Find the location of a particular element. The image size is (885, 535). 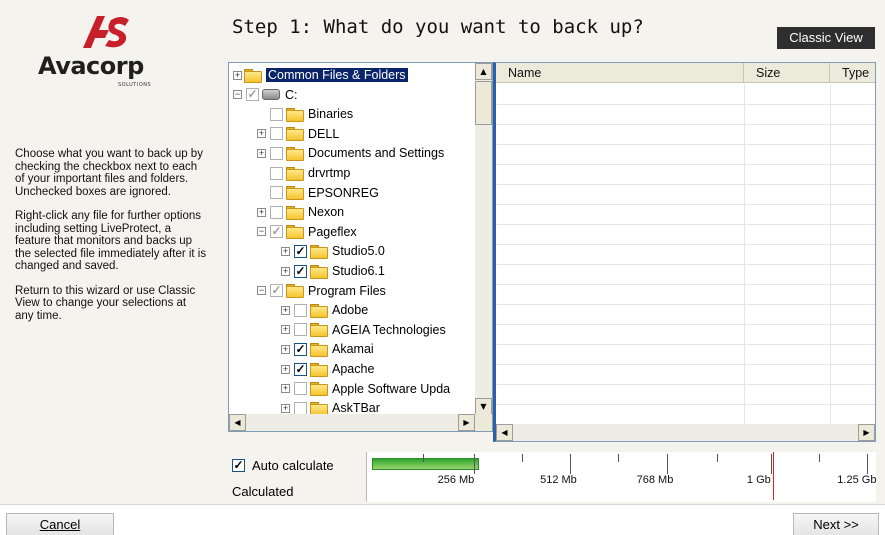

tree-node: + ✓ Akamai is located at coordinates (327, 349).